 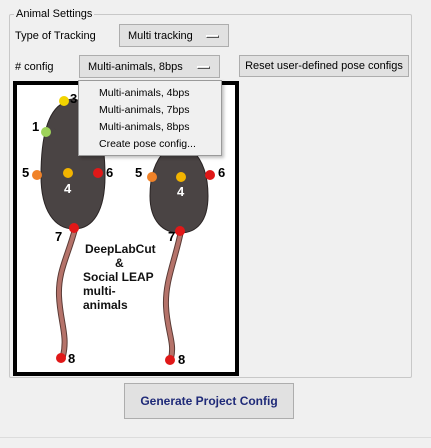 What do you see at coordinates (34, 67) in the screenshot?
I see `config-label: # config` at bounding box center [34, 67].